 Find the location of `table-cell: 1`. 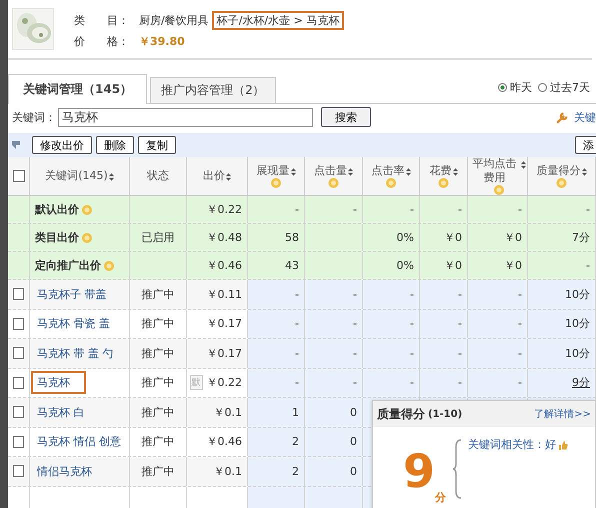

table-cell: 1 is located at coordinates (295, 412).